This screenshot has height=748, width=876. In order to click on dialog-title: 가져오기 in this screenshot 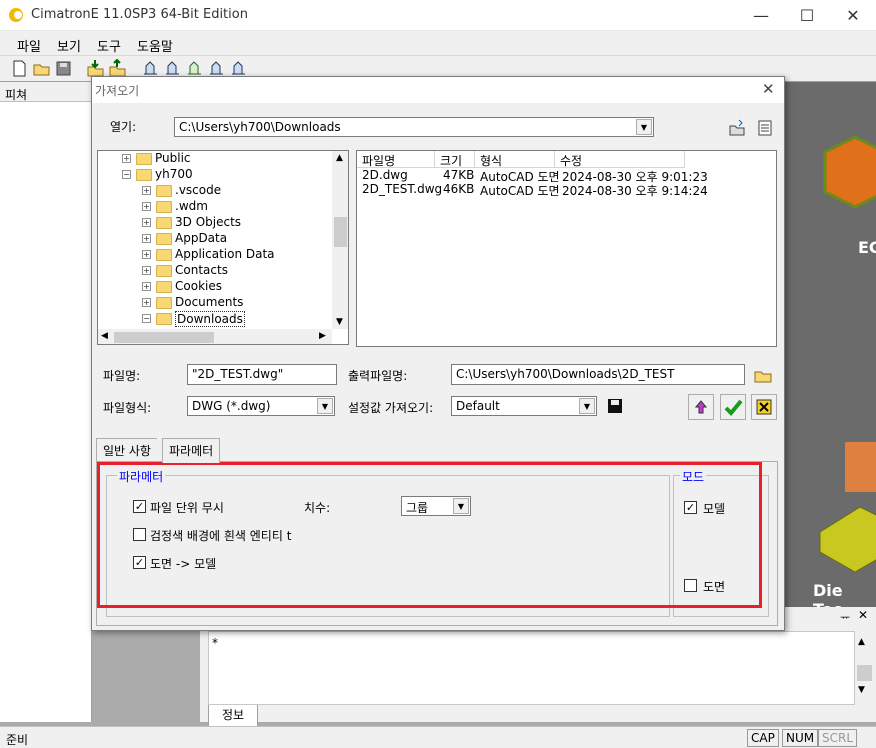, I will do `click(438, 90)`.